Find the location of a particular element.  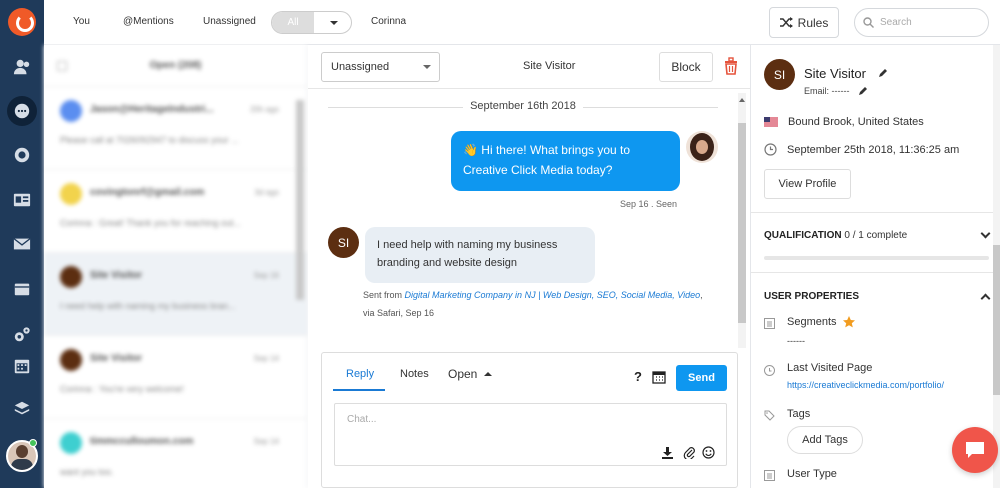

inbox-icon is located at coordinates (22, 289).